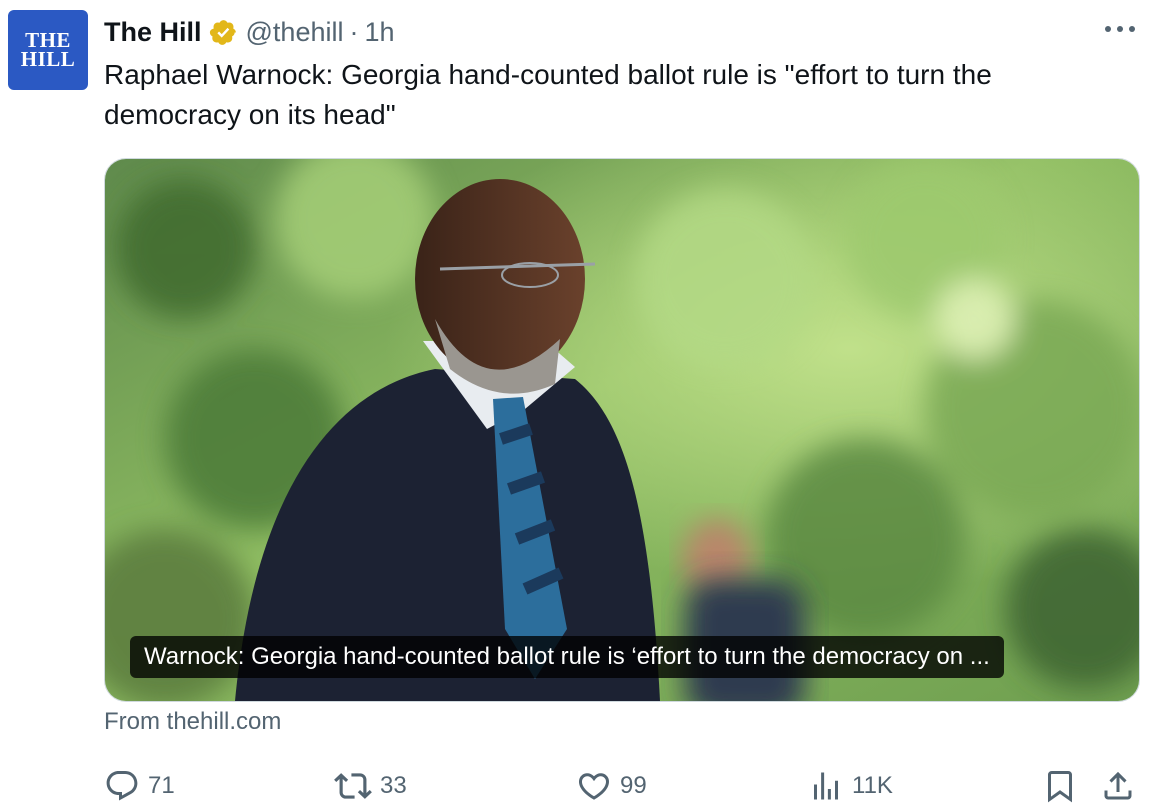  I want to click on action-bar: 71 33 99 11K, so click(621, 788).